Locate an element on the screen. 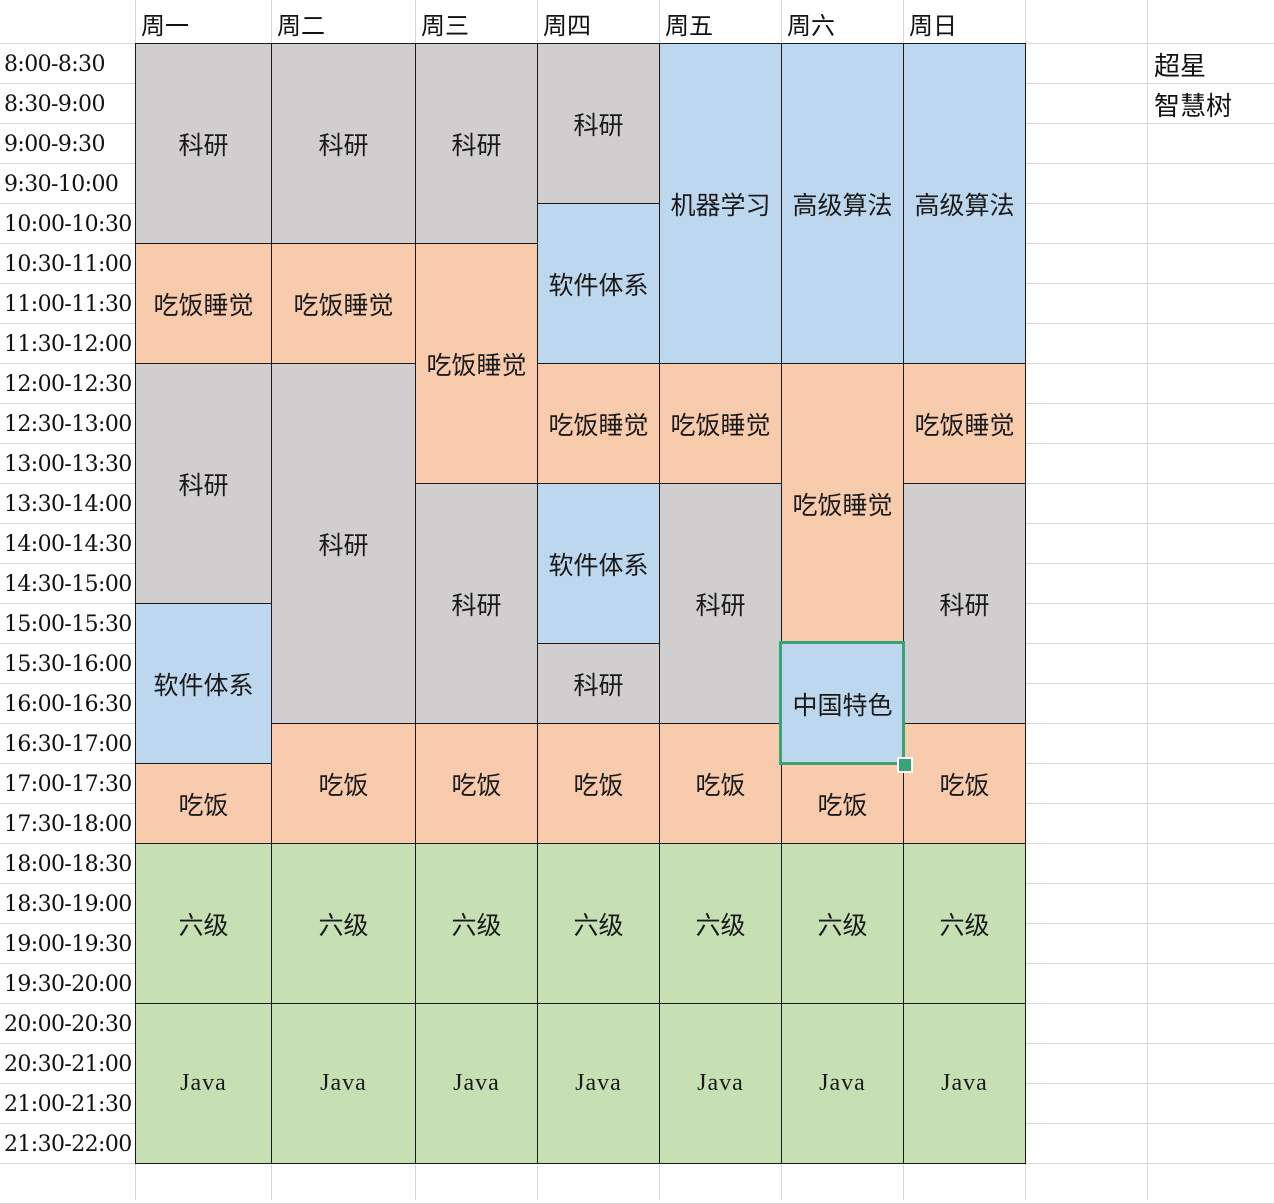  schedule-block: 中国特色 is located at coordinates (842, 703).